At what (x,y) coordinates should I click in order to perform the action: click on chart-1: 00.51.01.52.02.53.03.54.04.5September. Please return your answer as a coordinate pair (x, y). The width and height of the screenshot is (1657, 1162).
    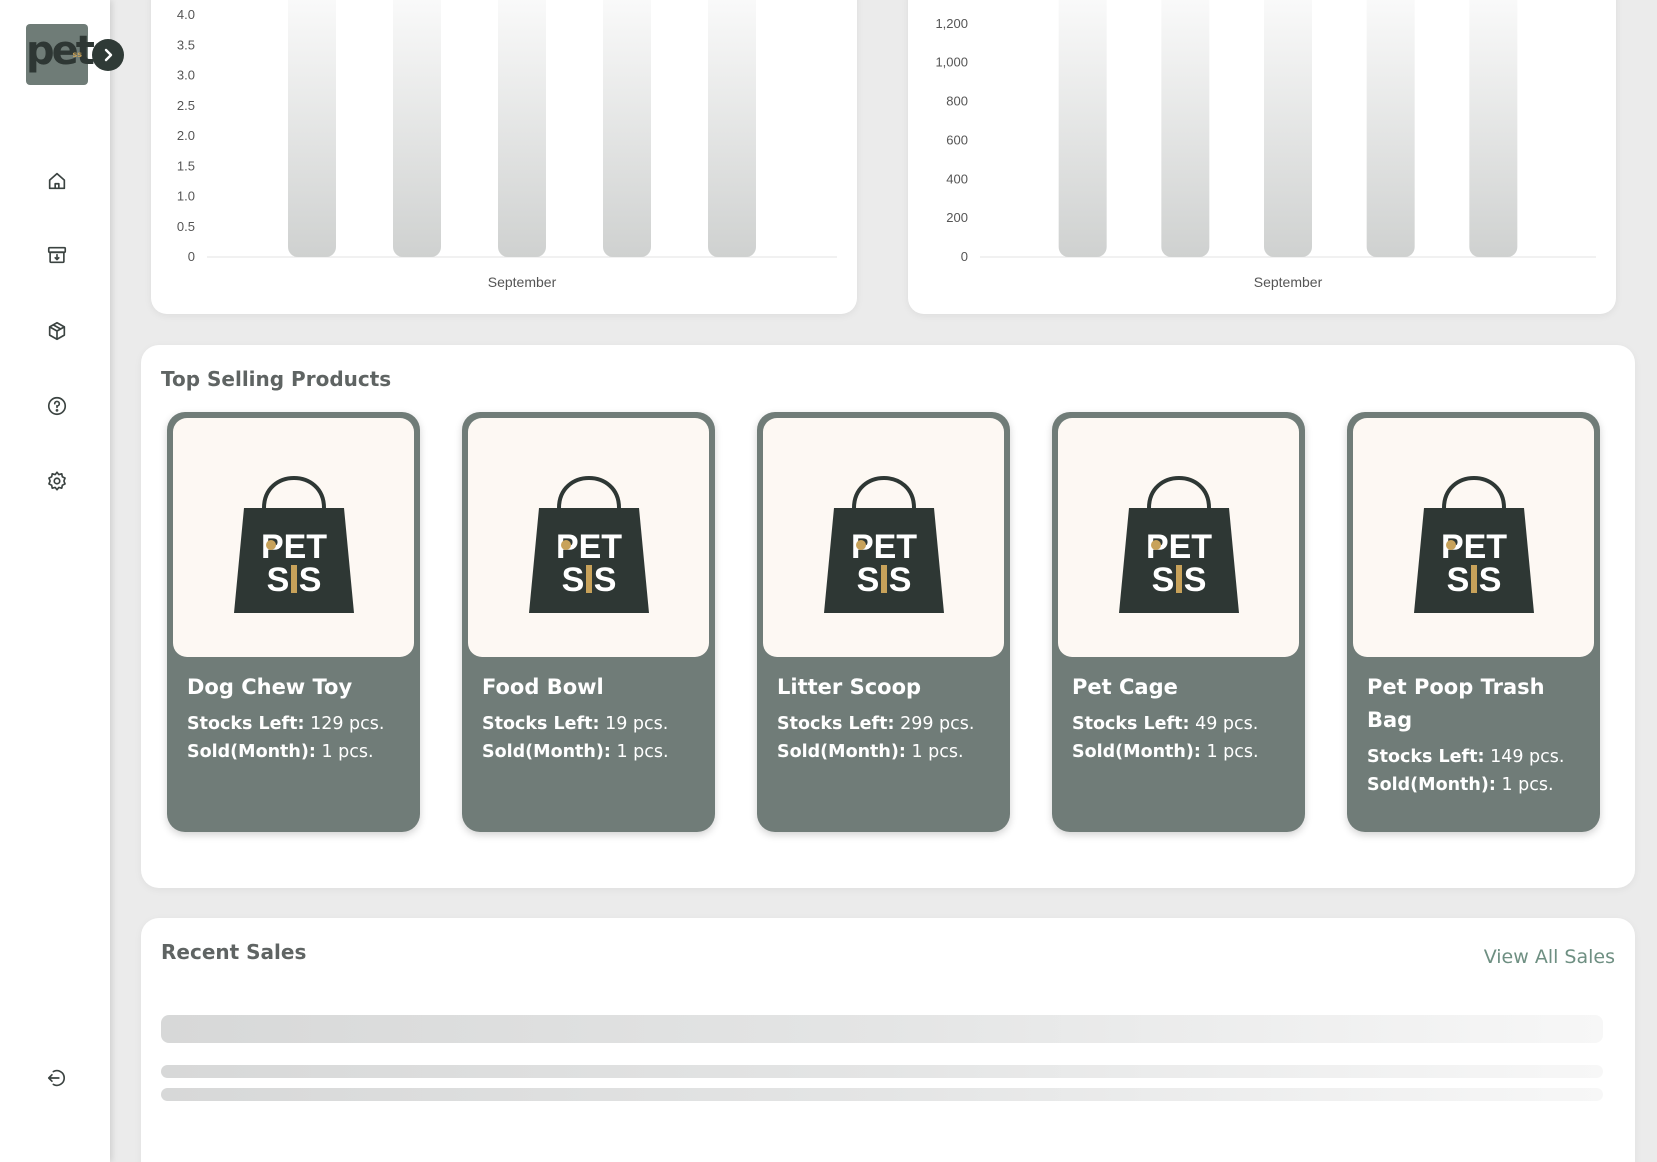
    Looking at the image, I should click on (507, 145).